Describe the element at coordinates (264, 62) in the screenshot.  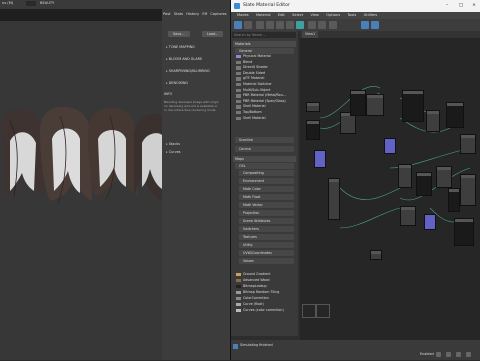
I see `list-item: Blend` at that location.